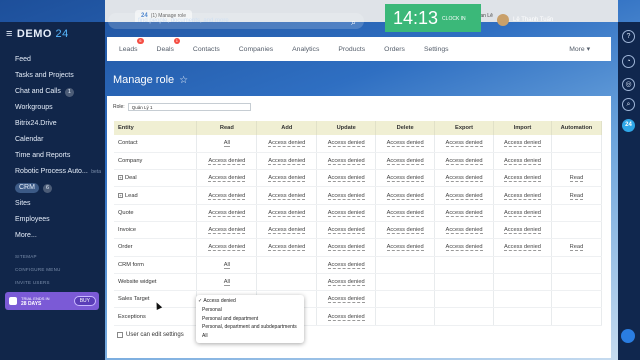  Describe the element at coordinates (37, 34) in the screenshot. I see `logo: ≡ DEMO 24` at that location.